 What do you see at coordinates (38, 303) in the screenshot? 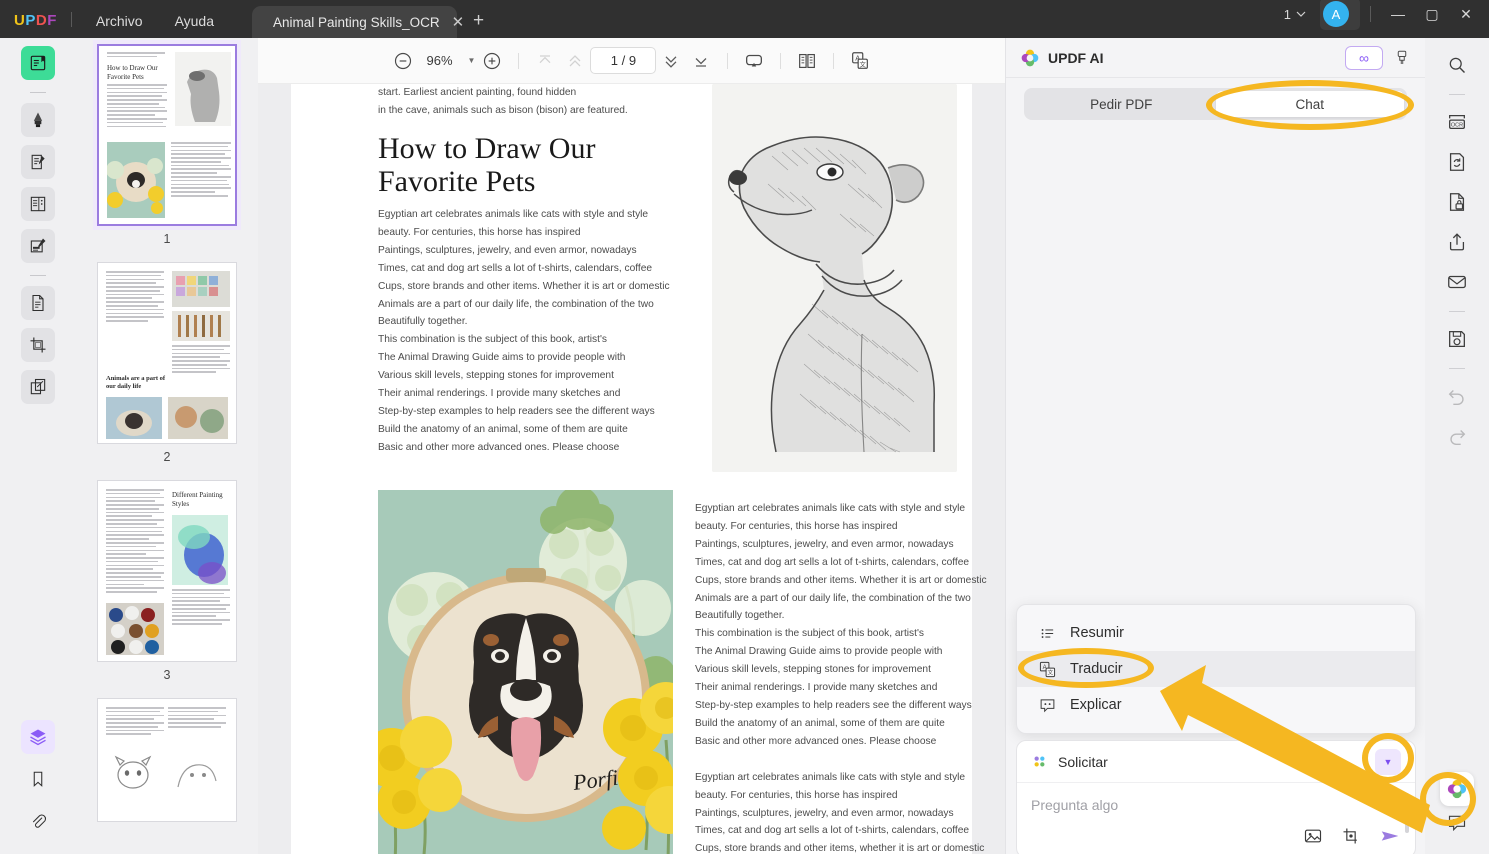
I see `sidebar-item-convert` at bounding box center [38, 303].